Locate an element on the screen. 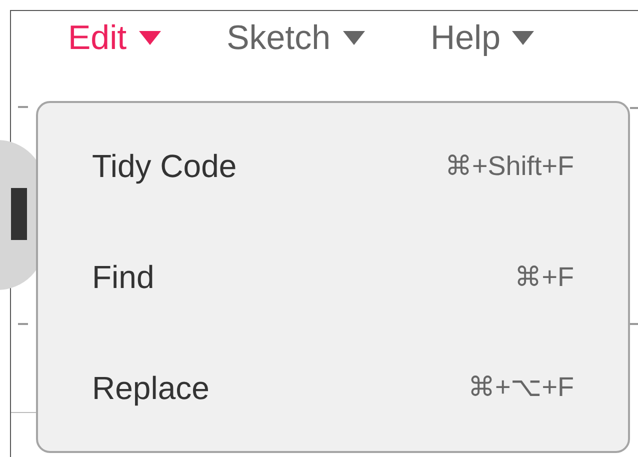 The image size is (638, 457). option-label: Replace is located at coordinates (151, 388).